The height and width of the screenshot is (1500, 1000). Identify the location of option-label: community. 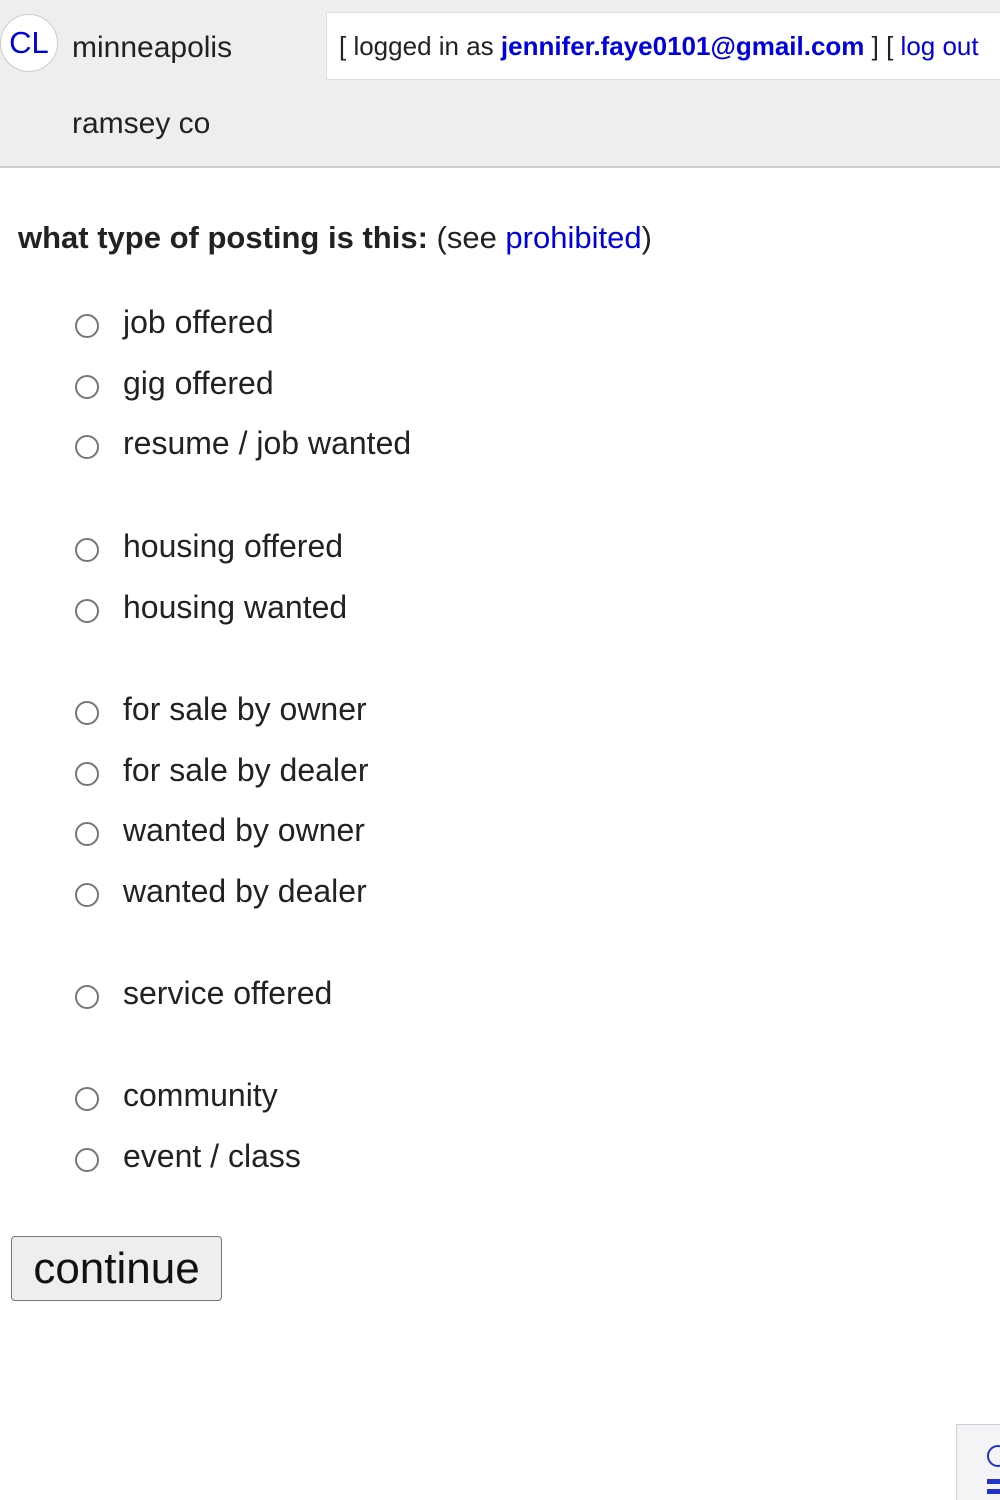
(200, 1095).